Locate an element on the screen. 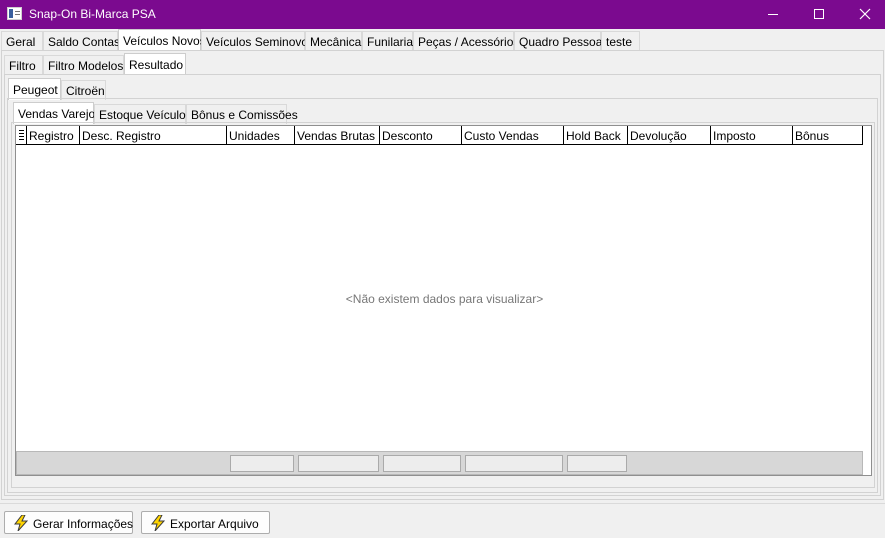 Image resolution: width=885 pixels, height=538 pixels. column-header-desc-registro: Desc. Registro is located at coordinates (153, 135).